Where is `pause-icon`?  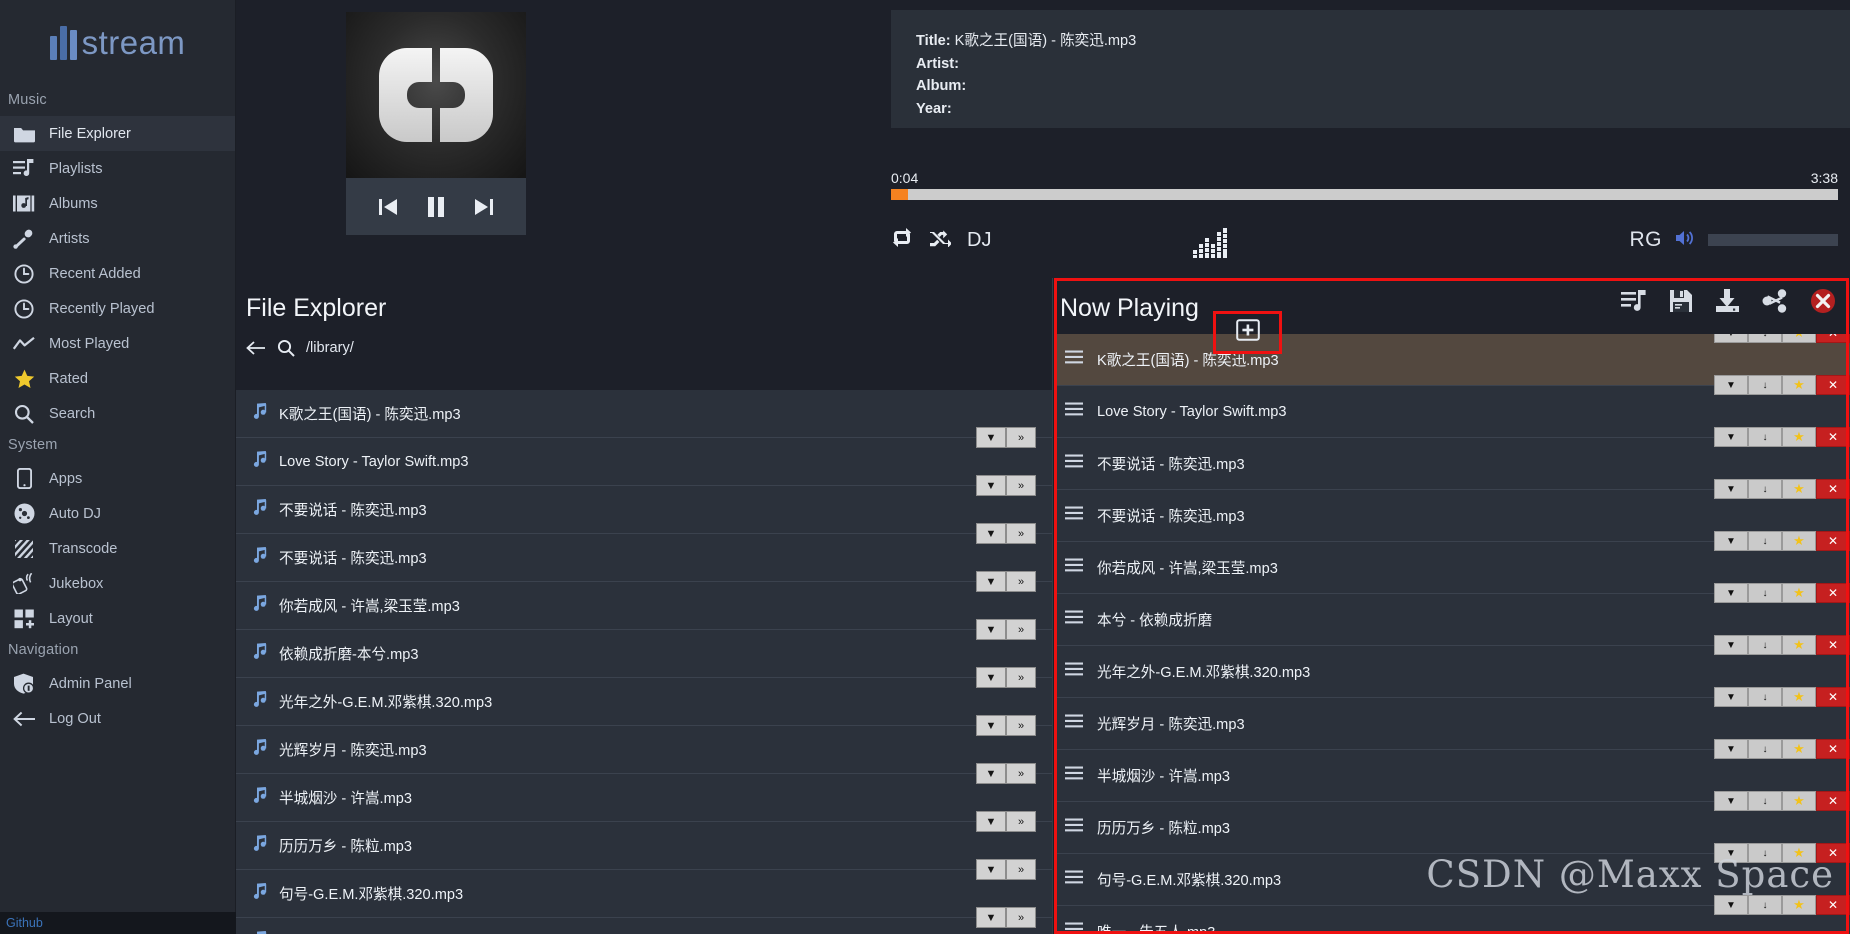 pause-icon is located at coordinates (436, 206).